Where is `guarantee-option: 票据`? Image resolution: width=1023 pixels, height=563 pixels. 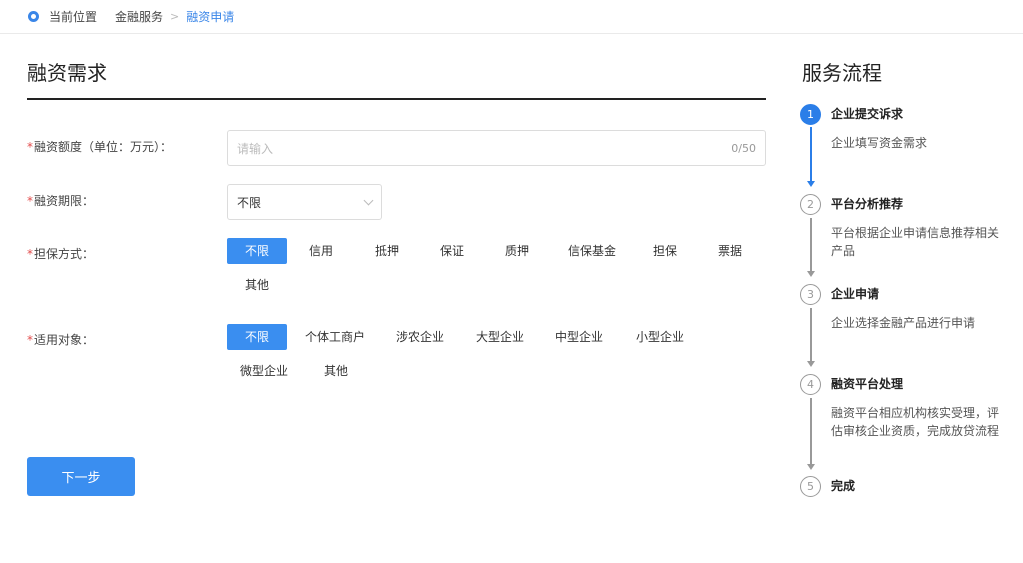
guarantee-option: 票据 is located at coordinates (730, 251).